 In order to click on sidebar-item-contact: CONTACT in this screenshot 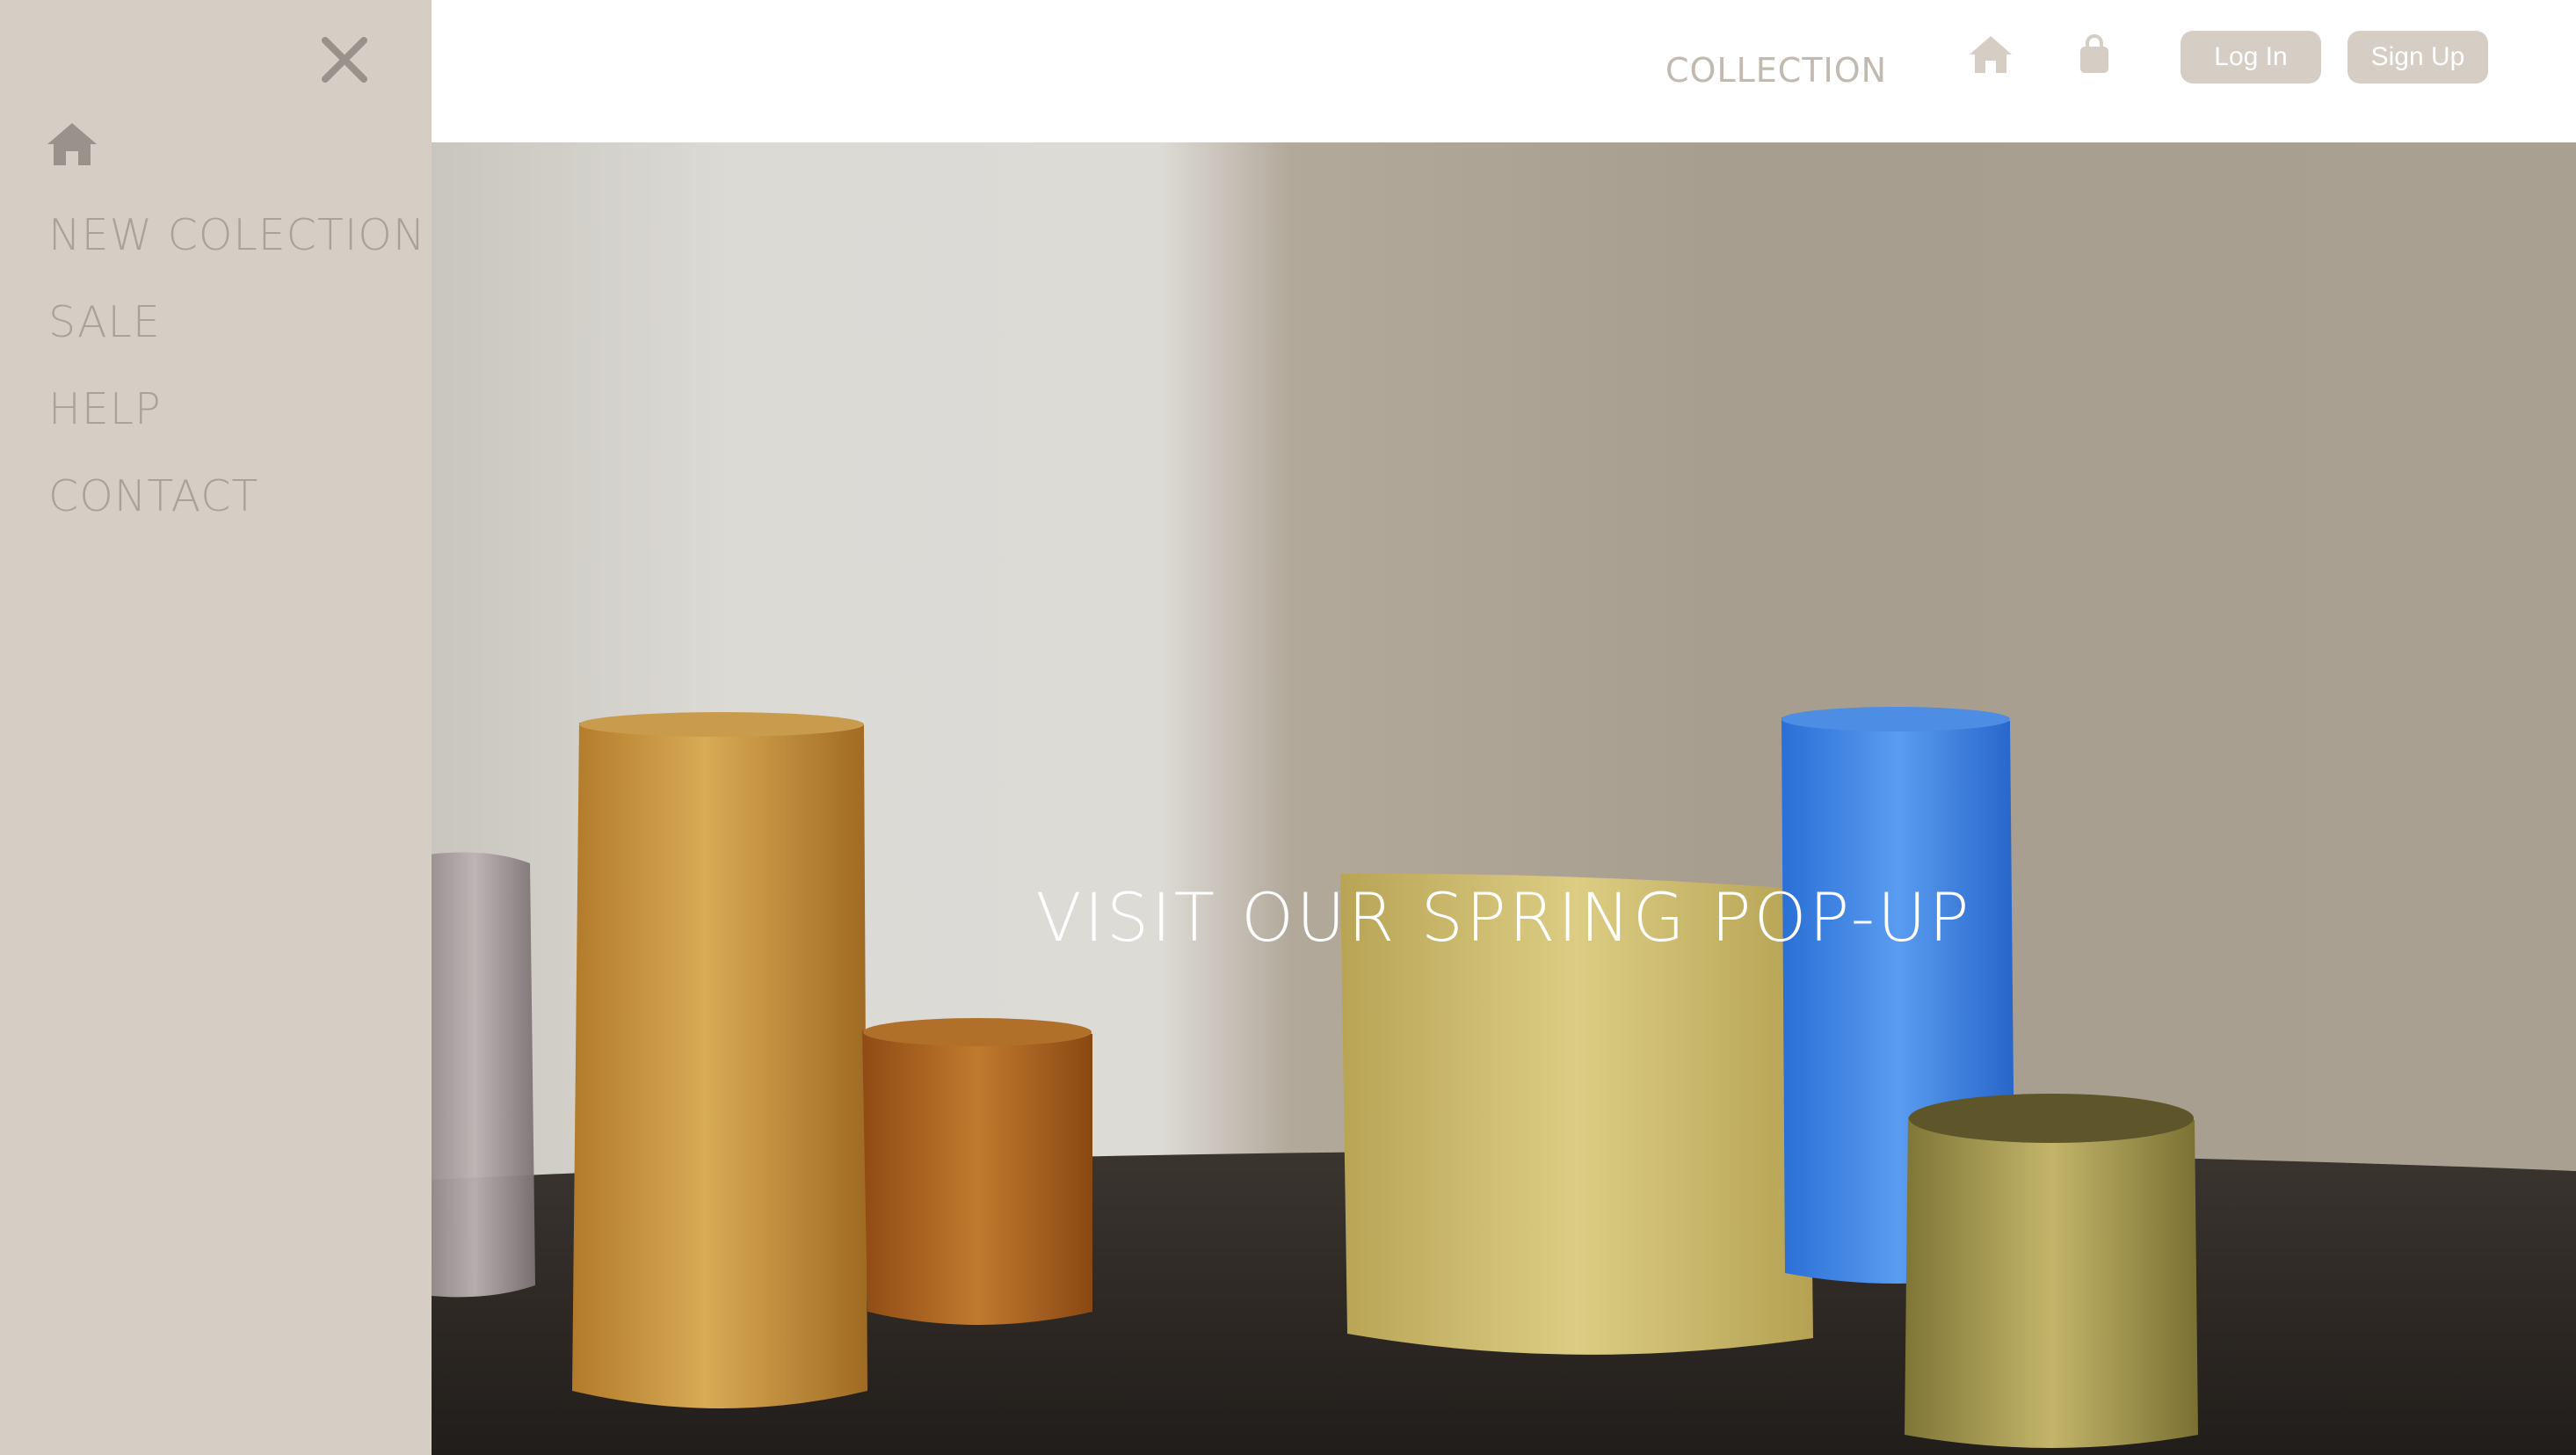, I will do `click(237, 505)`.